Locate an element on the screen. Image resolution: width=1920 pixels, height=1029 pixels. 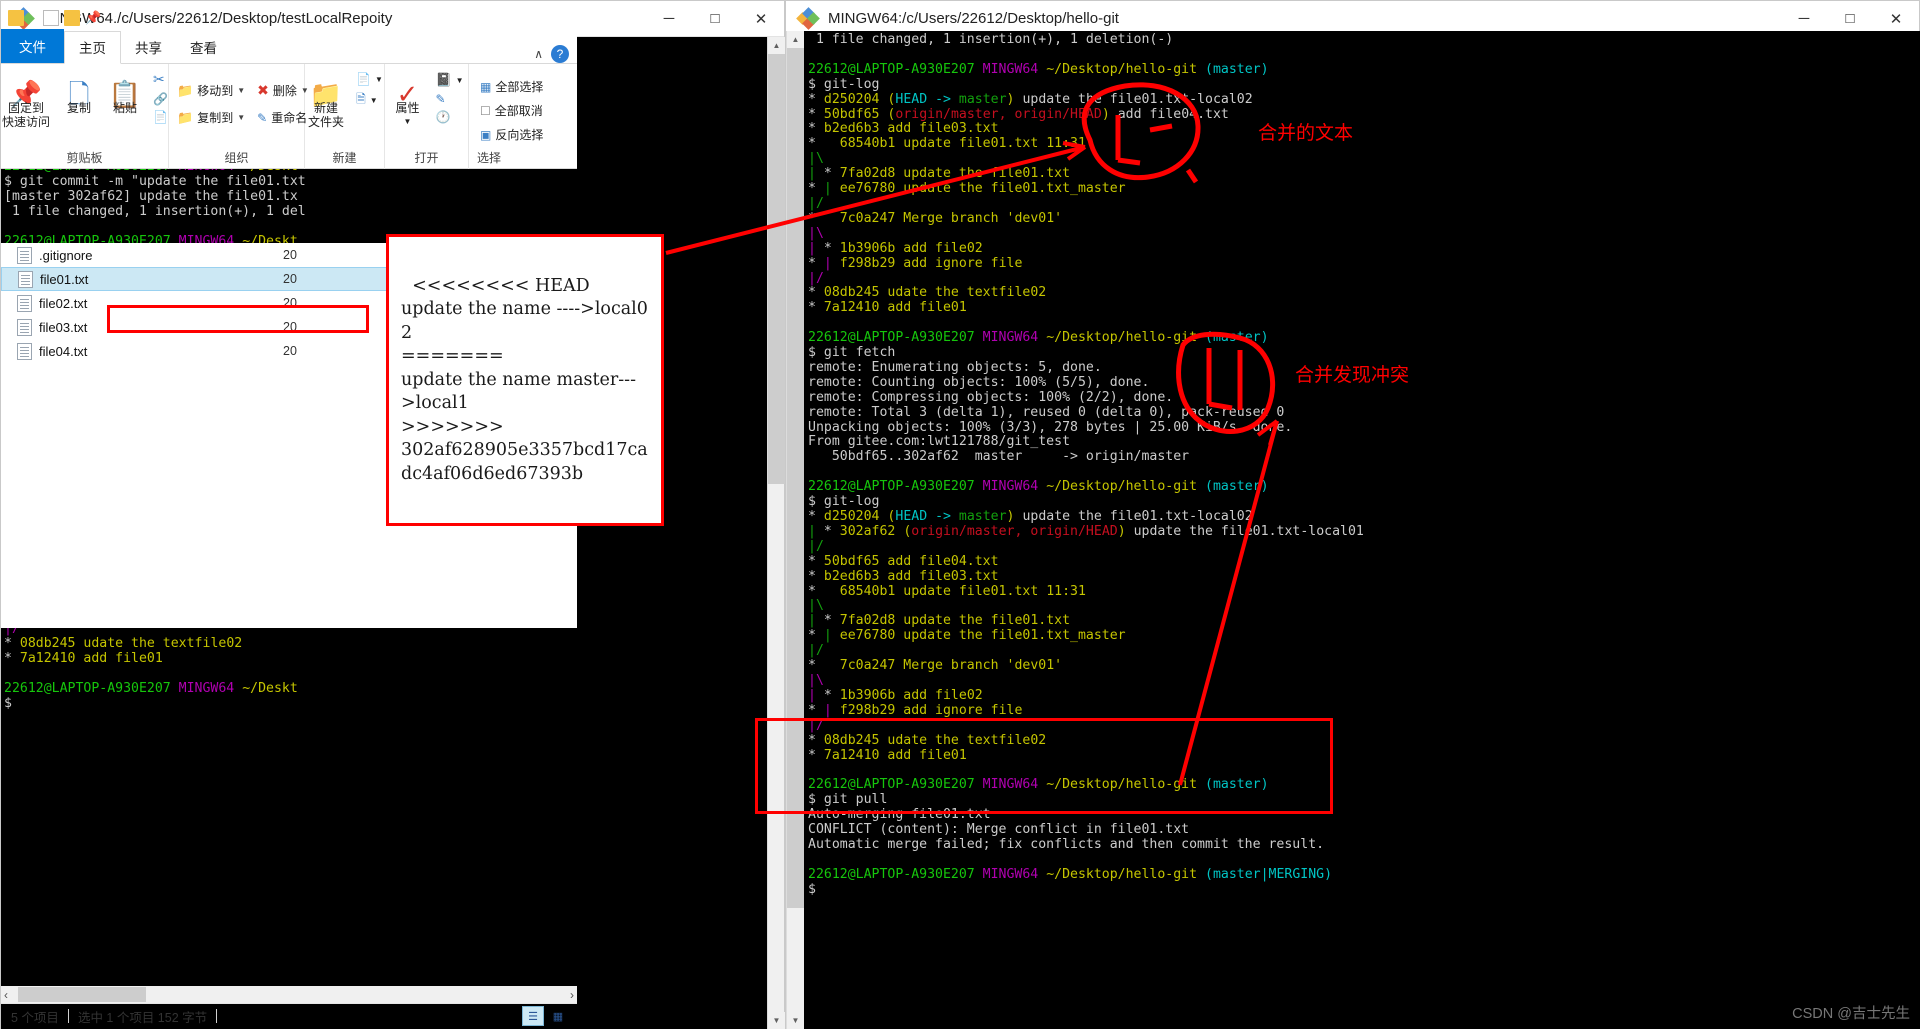
paste-shortcut-button: 📄 is located at coordinates (160, 117).